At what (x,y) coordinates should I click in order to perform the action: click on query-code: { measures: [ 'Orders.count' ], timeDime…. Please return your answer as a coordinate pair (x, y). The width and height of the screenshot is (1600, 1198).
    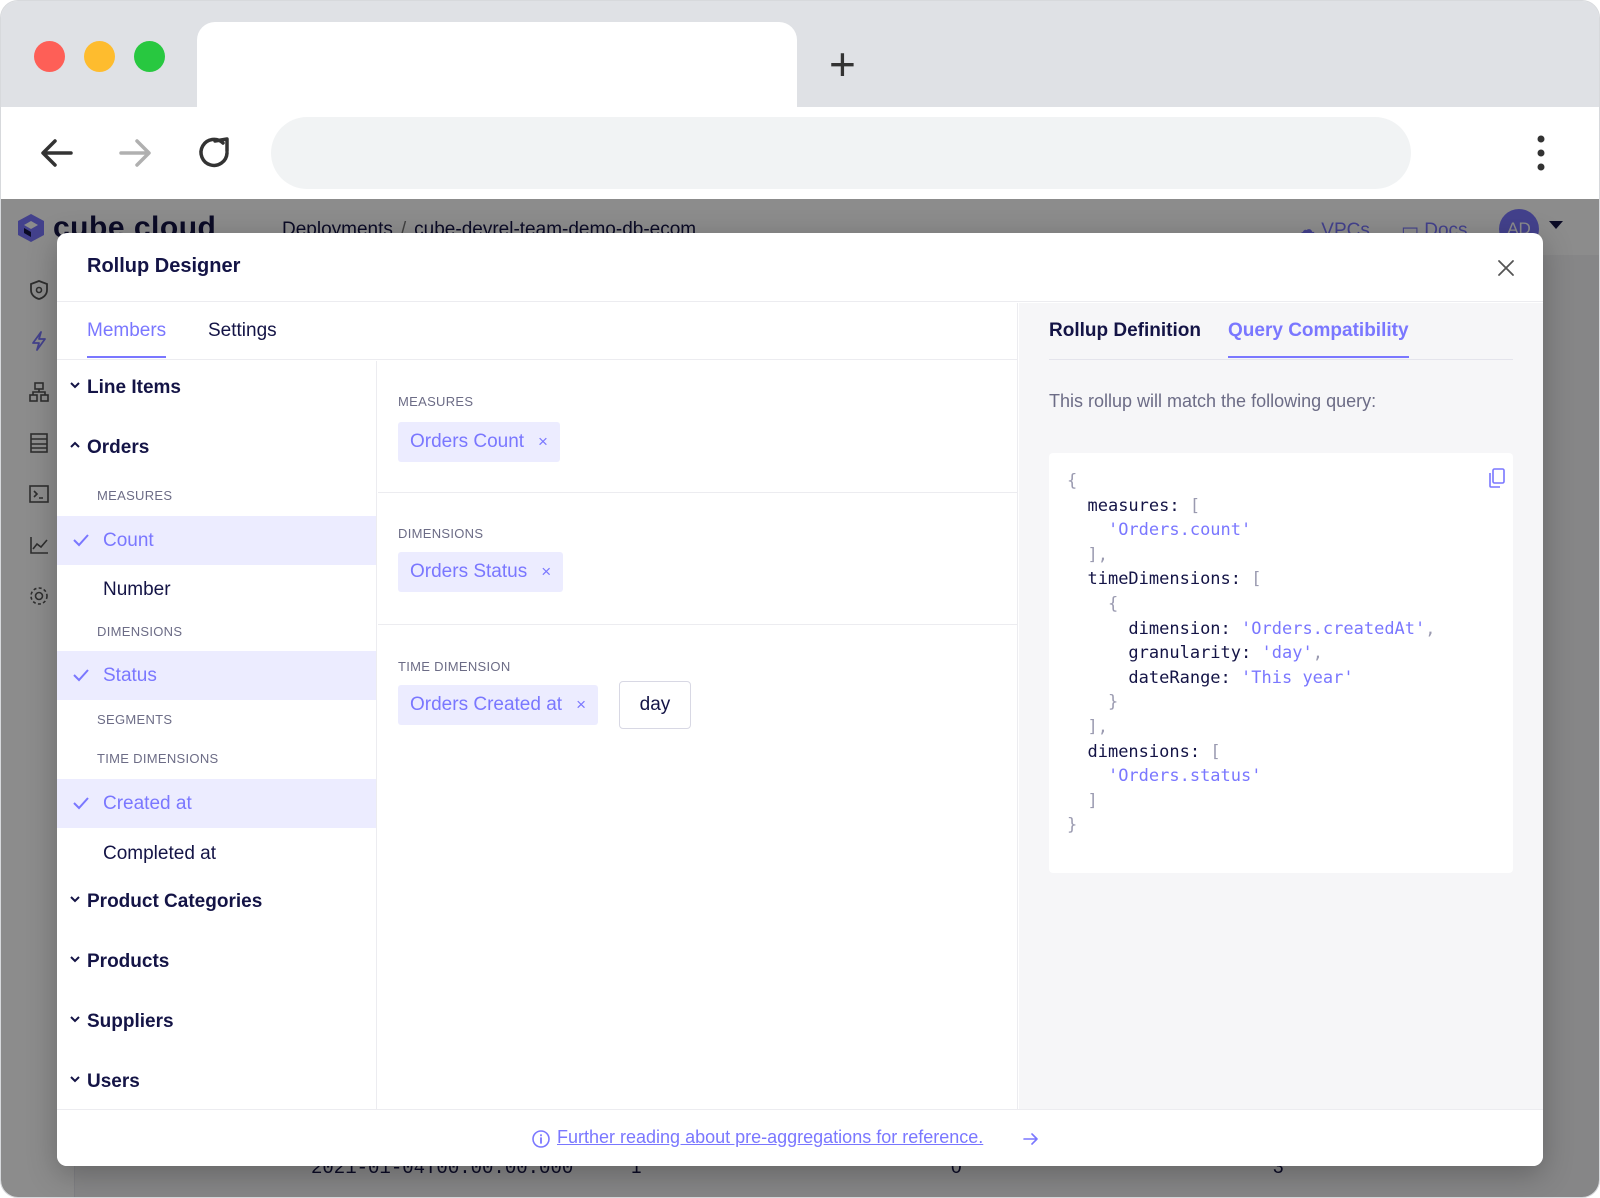
    Looking at the image, I should click on (1251, 653).